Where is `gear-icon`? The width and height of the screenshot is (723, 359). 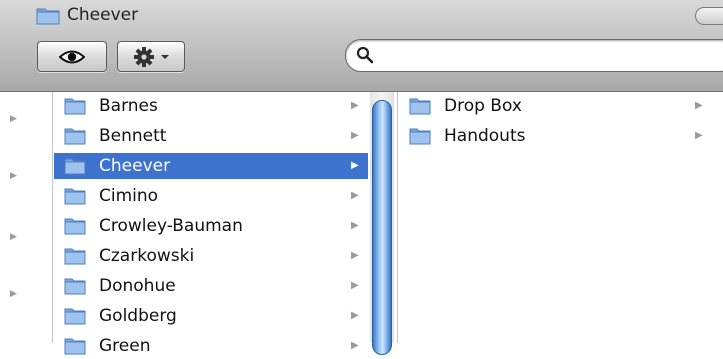 gear-icon is located at coordinates (144, 56).